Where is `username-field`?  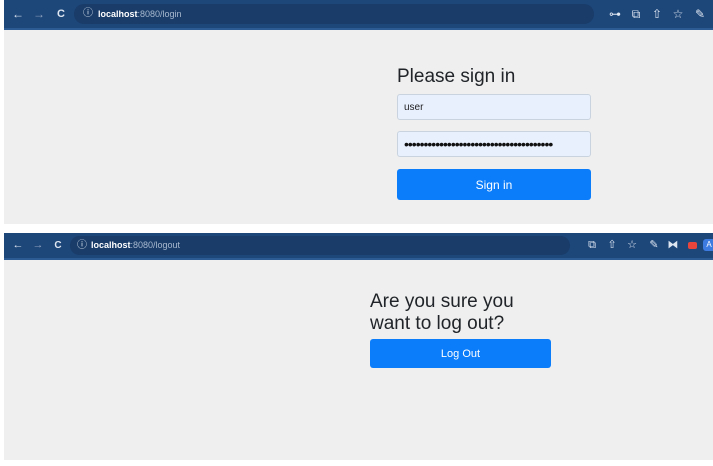
username-field is located at coordinates (494, 107).